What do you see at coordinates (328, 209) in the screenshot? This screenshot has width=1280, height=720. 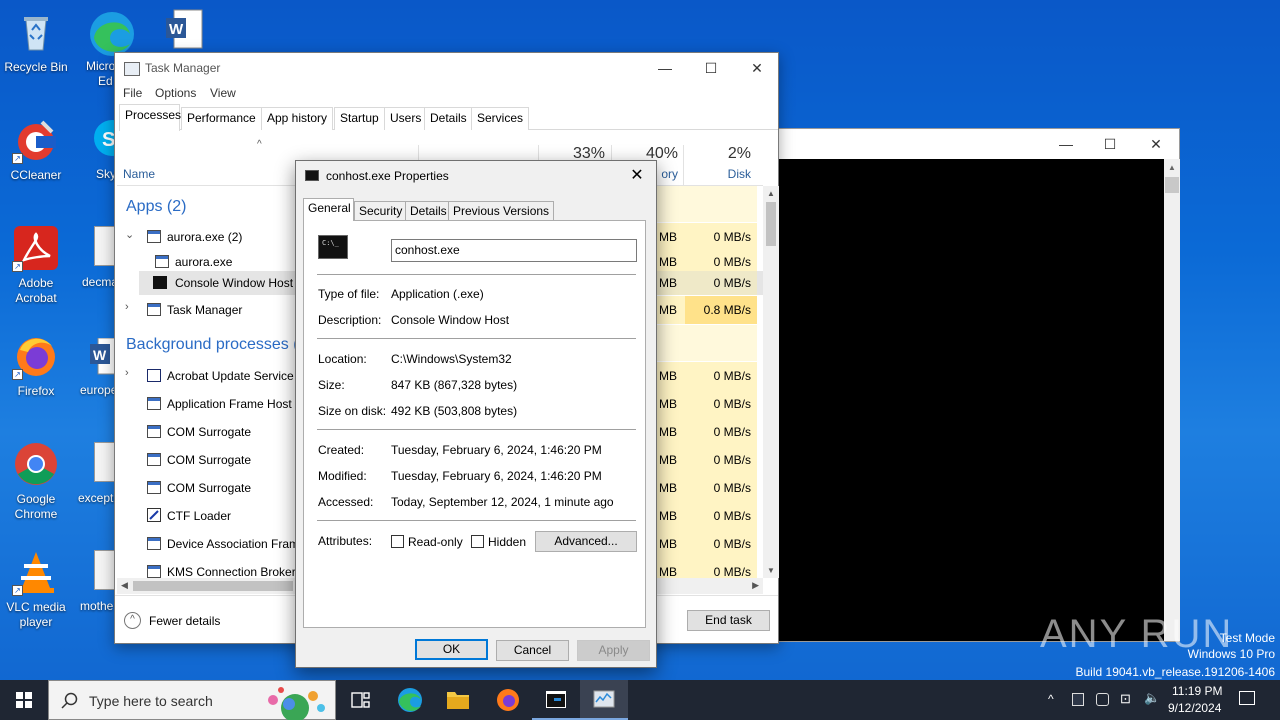 I see `tab-general: General` at bounding box center [328, 209].